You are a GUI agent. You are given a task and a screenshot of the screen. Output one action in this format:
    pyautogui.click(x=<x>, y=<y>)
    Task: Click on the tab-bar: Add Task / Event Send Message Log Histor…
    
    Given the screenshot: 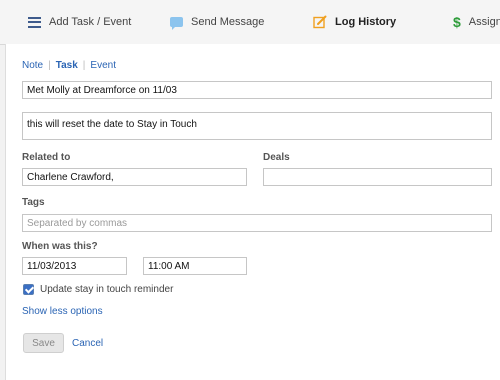 What is the action you would take?
    pyautogui.click(x=250, y=22)
    